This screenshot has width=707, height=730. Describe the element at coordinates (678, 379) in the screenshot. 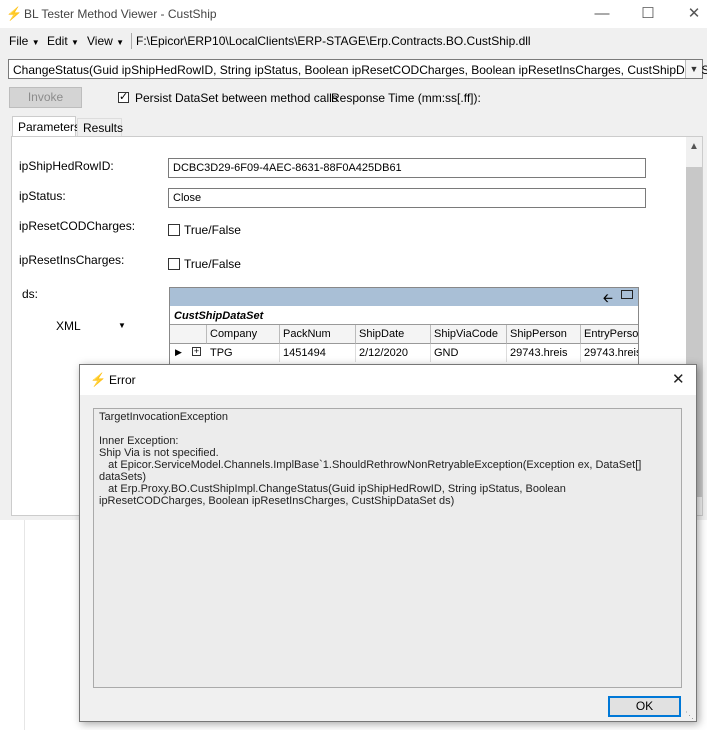

I see `close-icon: ✕` at that location.